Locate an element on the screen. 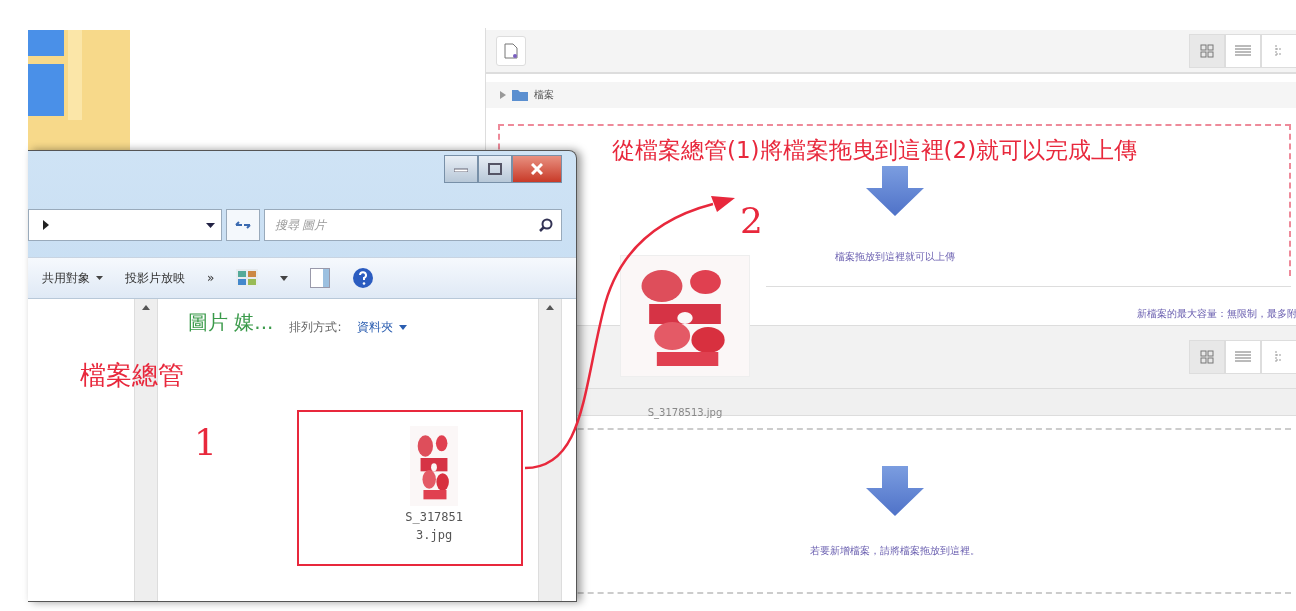 The image size is (1296, 611). add-file-button is located at coordinates (511, 51).